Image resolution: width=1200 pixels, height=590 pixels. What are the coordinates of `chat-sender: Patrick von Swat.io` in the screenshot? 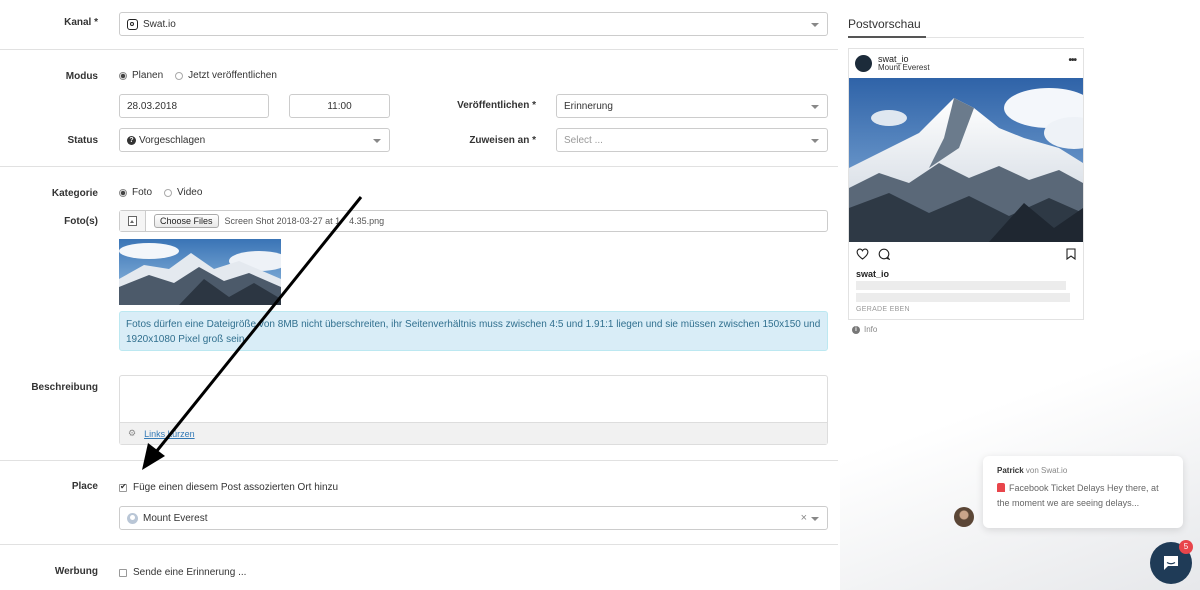 It's located at (1083, 470).